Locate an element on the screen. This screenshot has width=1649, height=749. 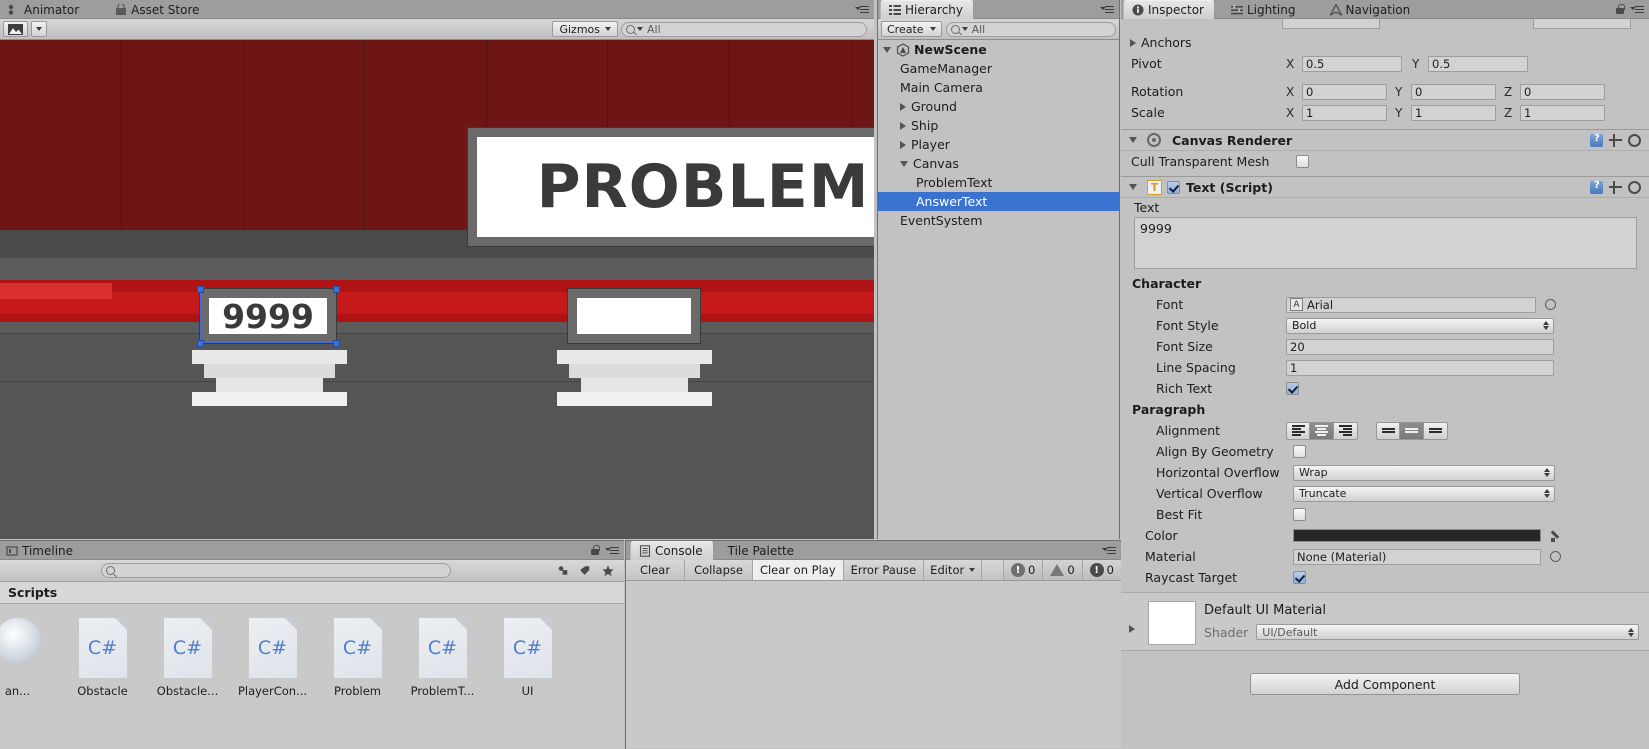
project-asset-item: C# Problem is located at coordinates (357, 658).